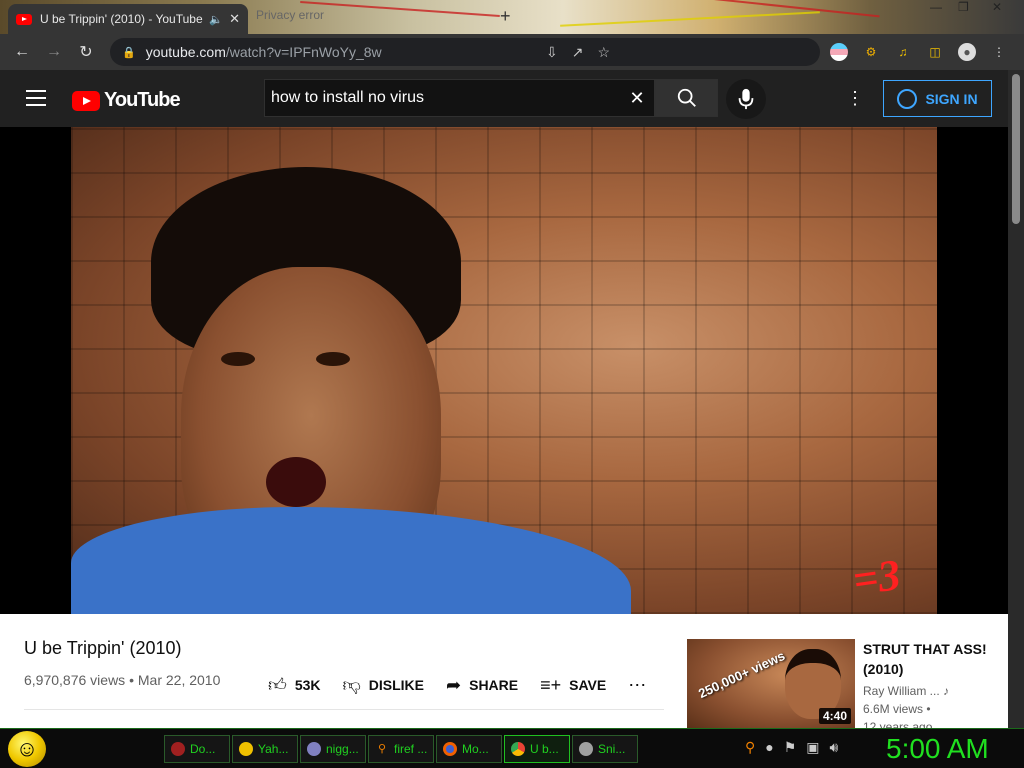  I want to click on search-button, so click(686, 98).